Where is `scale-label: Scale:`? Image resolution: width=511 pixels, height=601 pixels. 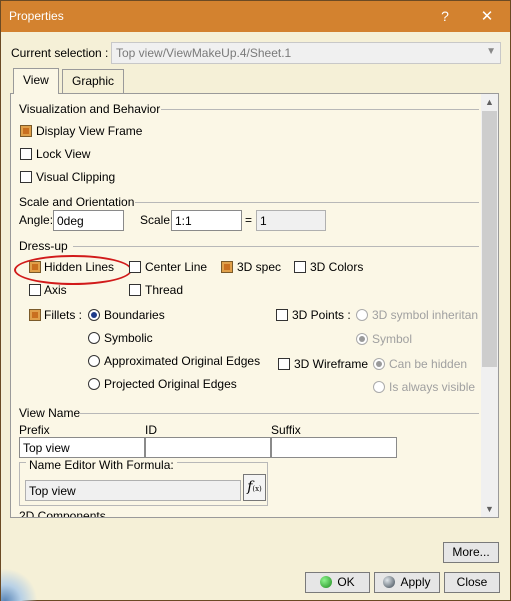 scale-label: Scale: is located at coordinates (157, 220).